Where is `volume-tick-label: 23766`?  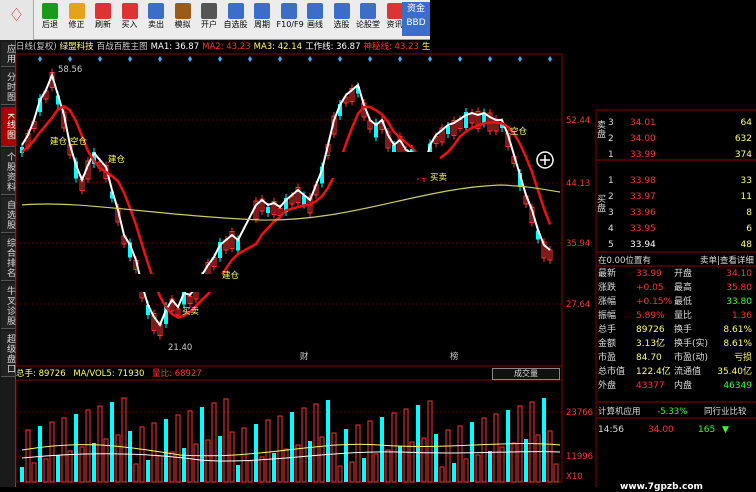
volume-tick-label: 23766 is located at coordinates (579, 413).